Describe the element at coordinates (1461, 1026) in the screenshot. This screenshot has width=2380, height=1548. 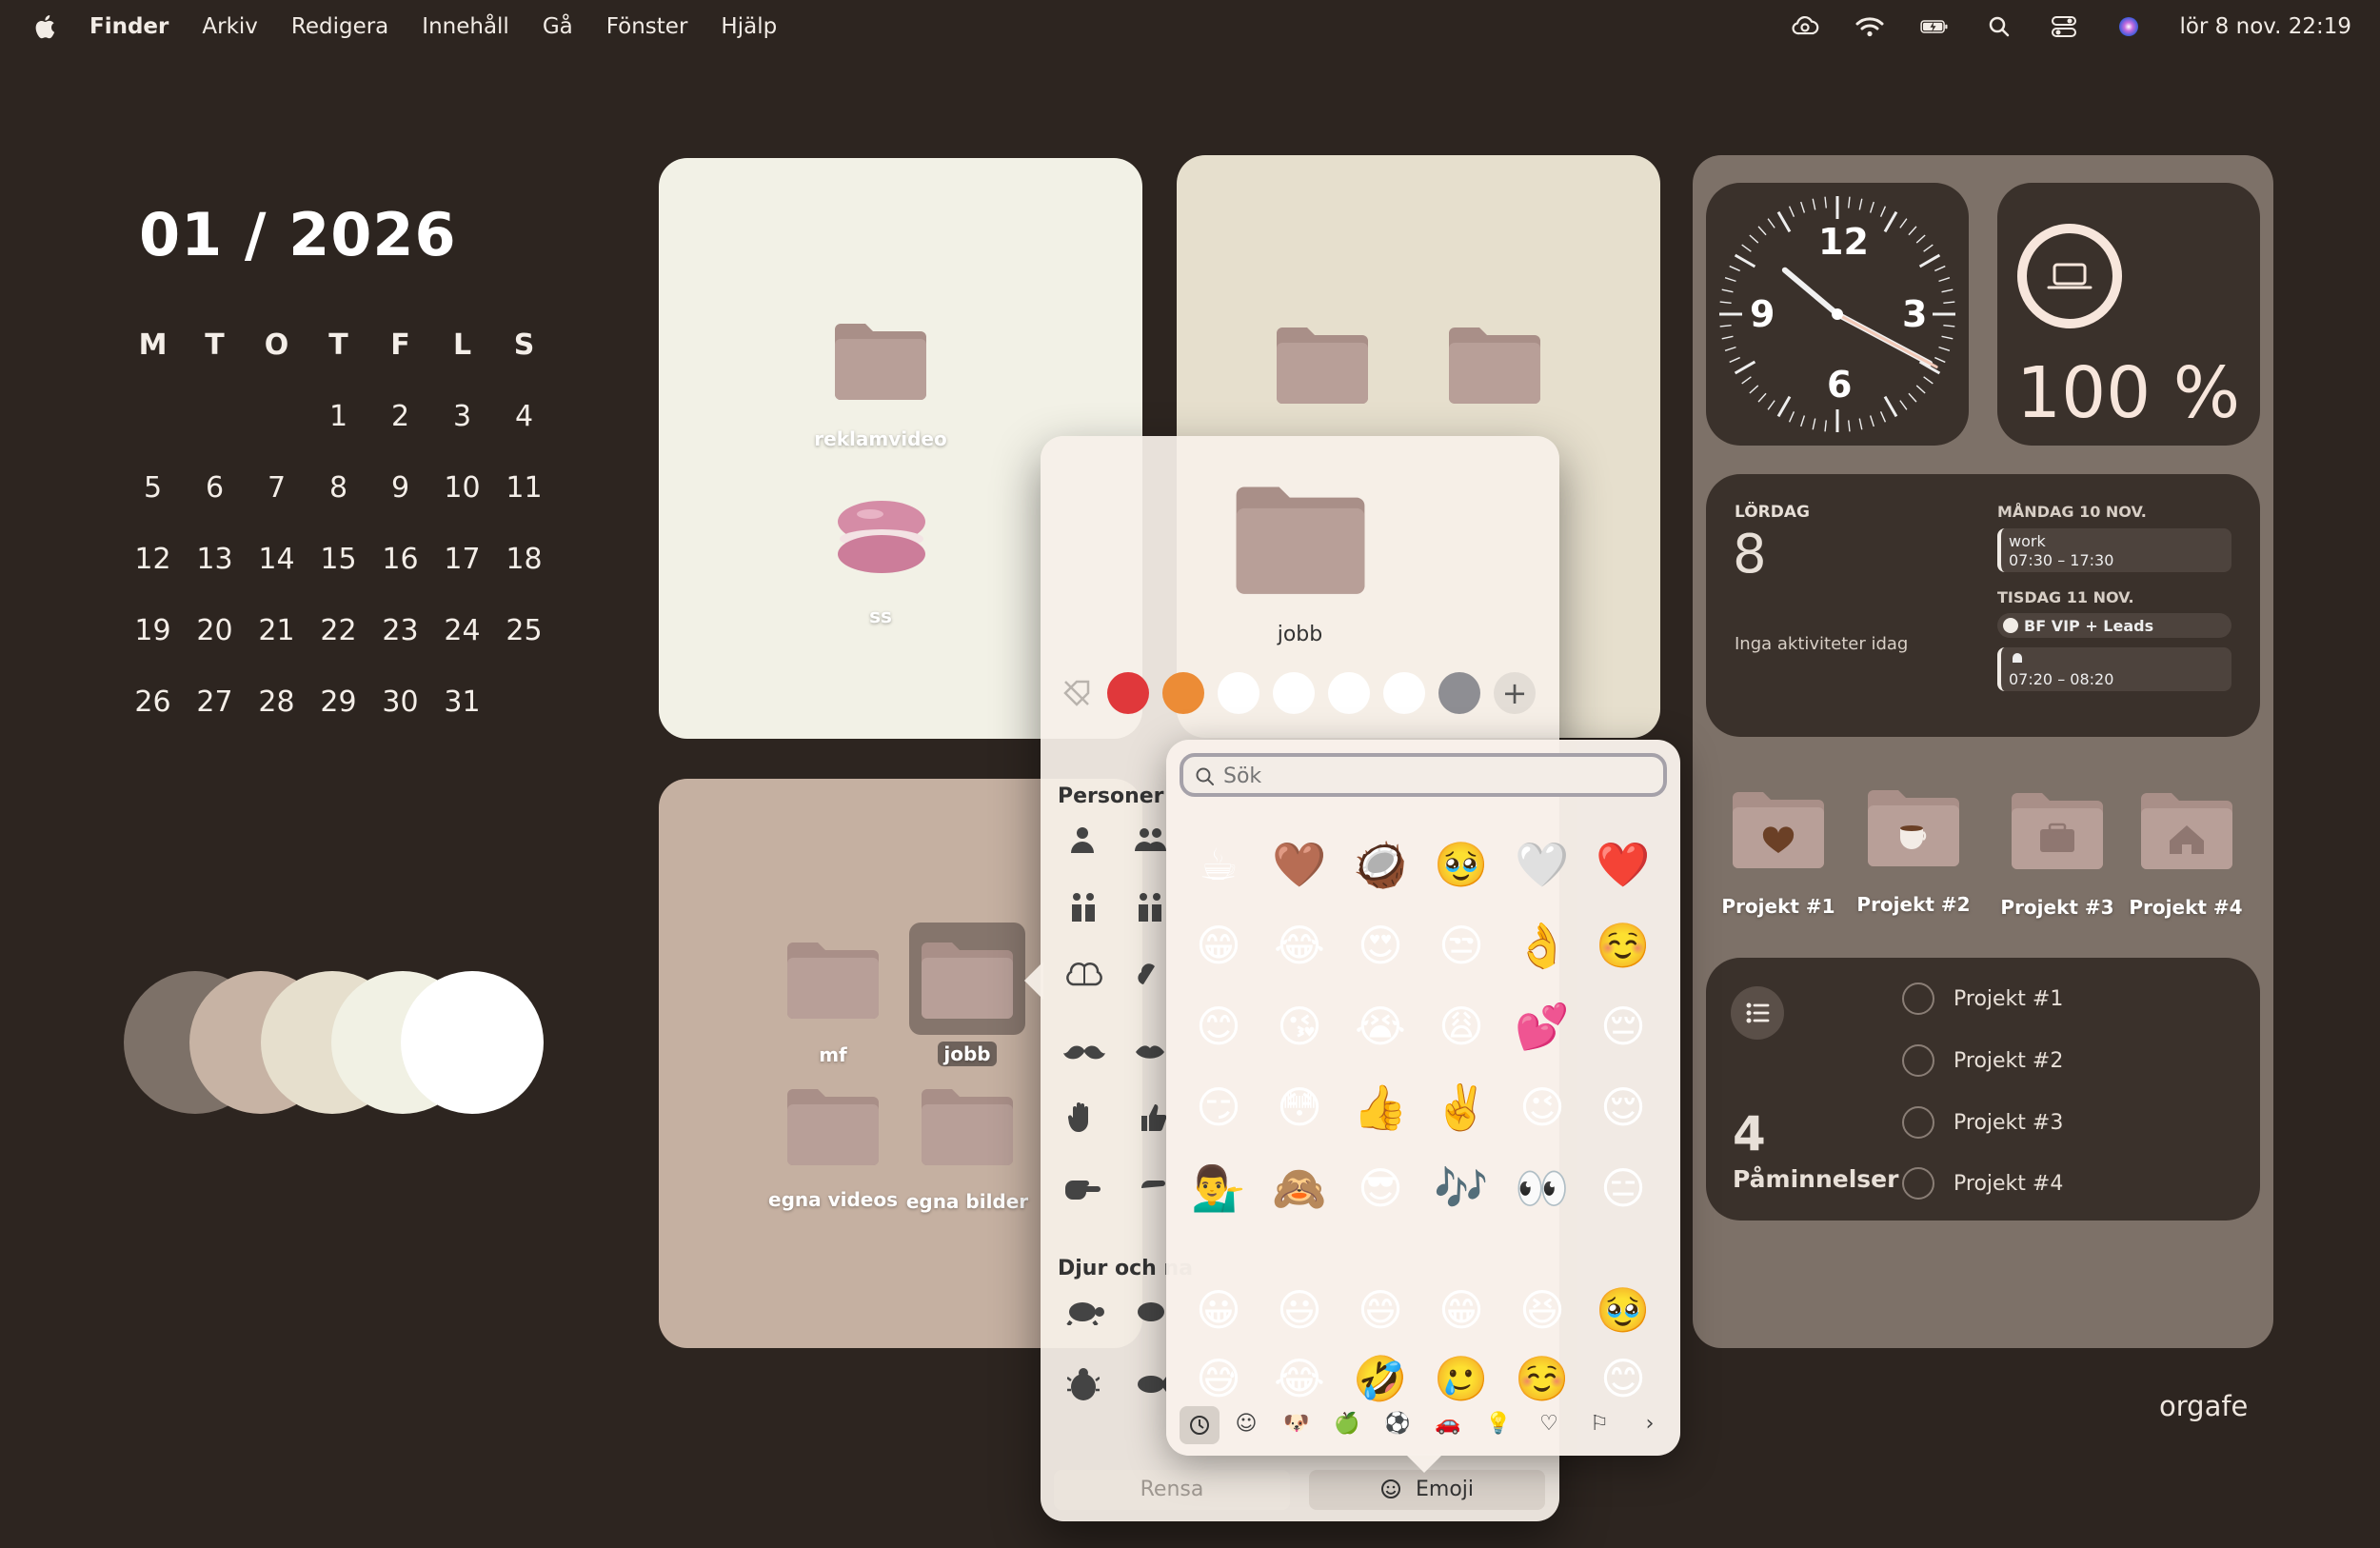
I see `emoji-cell: 😩` at that location.